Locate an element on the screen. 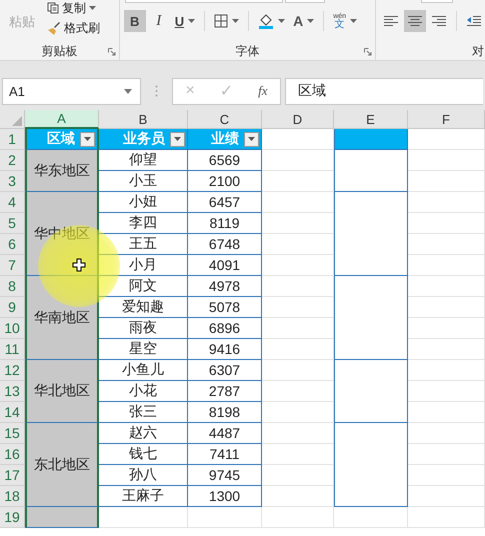  brush-icon is located at coordinates (54, 28).